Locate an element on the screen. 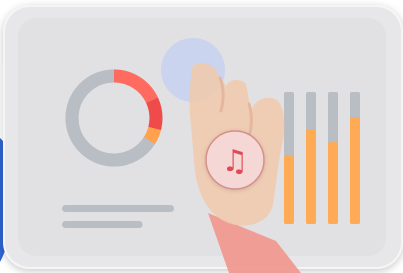 This screenshot has width=403, height=273. music-button: ♫ is located at coordinates (235, 160).